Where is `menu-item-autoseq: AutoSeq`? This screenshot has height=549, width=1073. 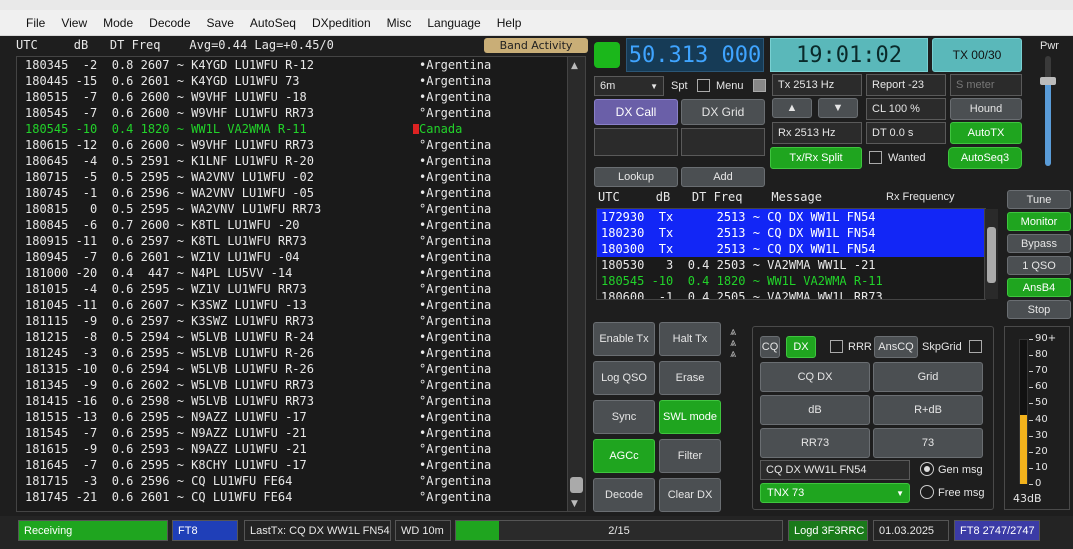
menu-item-autoseq: AutoSeq is located at coordinates (273, 23).